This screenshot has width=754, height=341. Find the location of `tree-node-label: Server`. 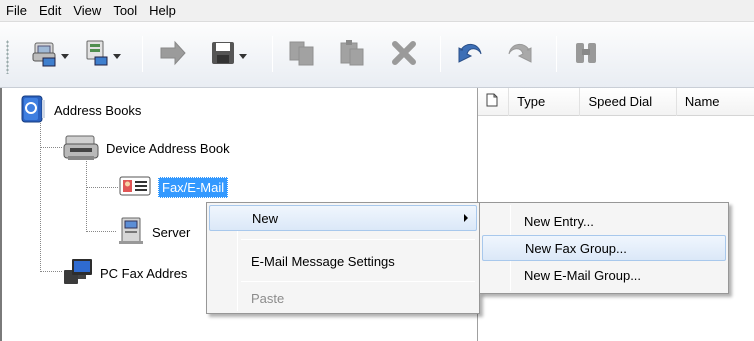

tree-node-label: Server is located at coordinates (171, 232).